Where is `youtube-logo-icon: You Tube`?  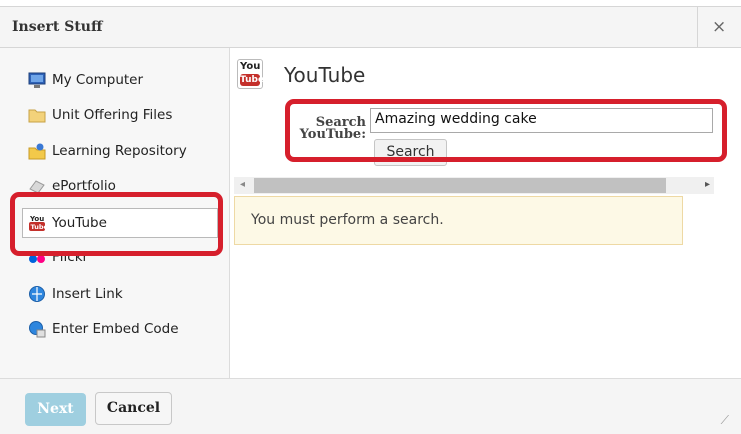
youtube-logo-icon: You Tube is located at coordinates (251, 74).